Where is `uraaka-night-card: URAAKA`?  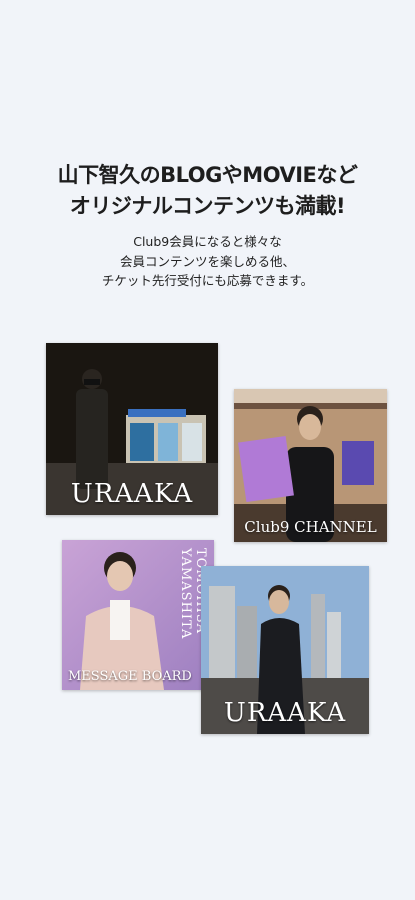
uraaka-night-card: URAAKA is located at coordinates (132, 429).